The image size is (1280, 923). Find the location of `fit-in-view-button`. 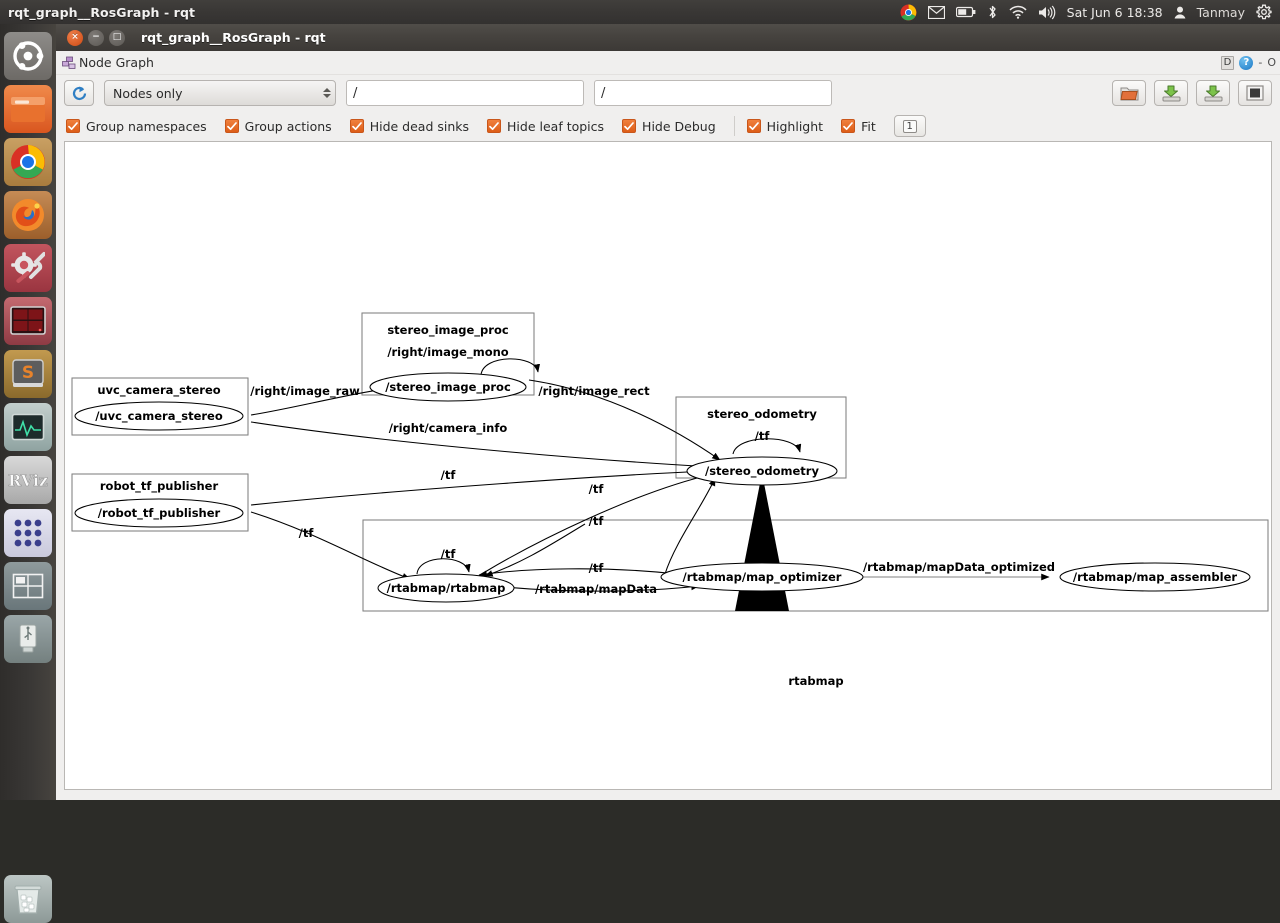

fit-in-view-button is located at coordinates (1255, 93).